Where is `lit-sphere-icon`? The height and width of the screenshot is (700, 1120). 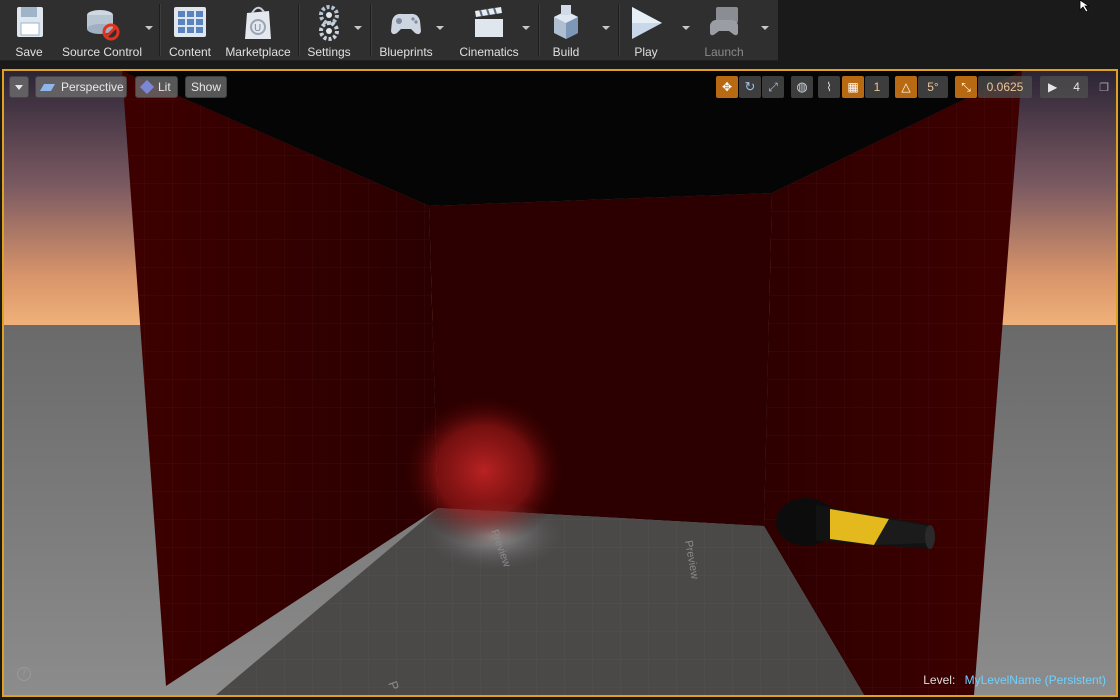
lit-sphere-icon is located at coordinates (147, 87).